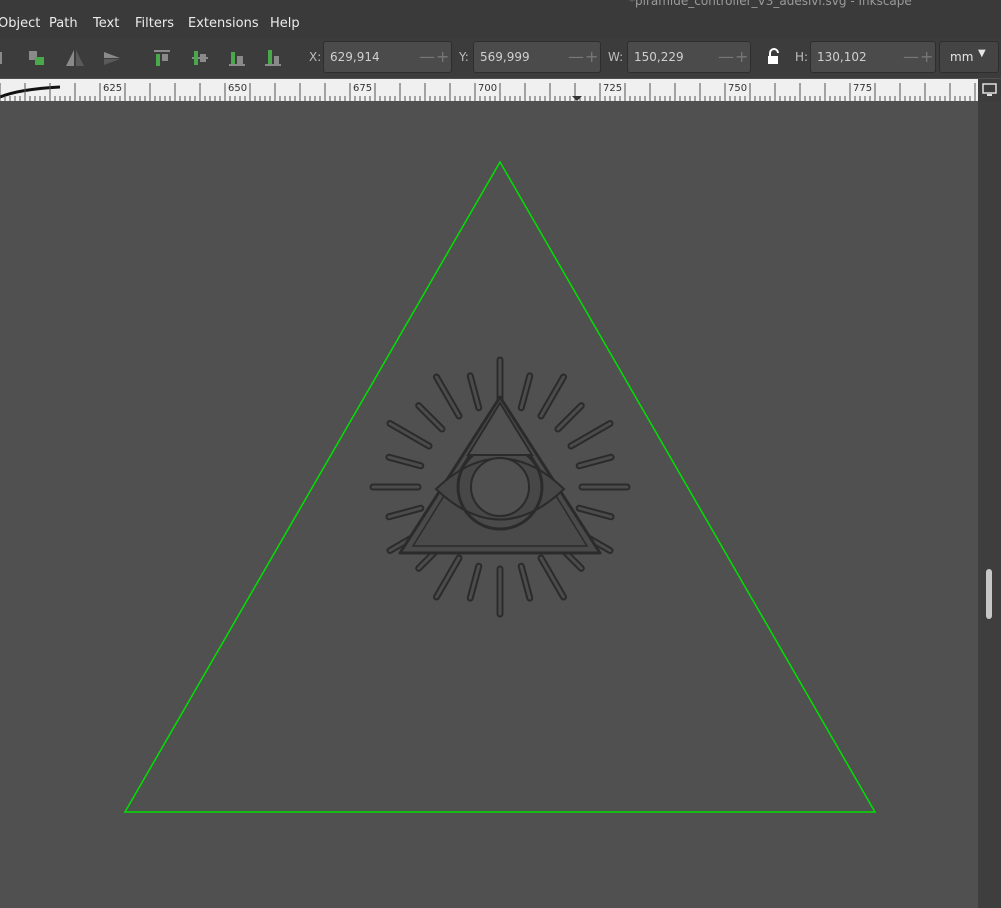 The width and height of the screenshot is (1001, 908). What do you see at coordinates (689, 57) in the screenshot?
I see `w-field: 150,229 — +` at bounding box center [689, 57].